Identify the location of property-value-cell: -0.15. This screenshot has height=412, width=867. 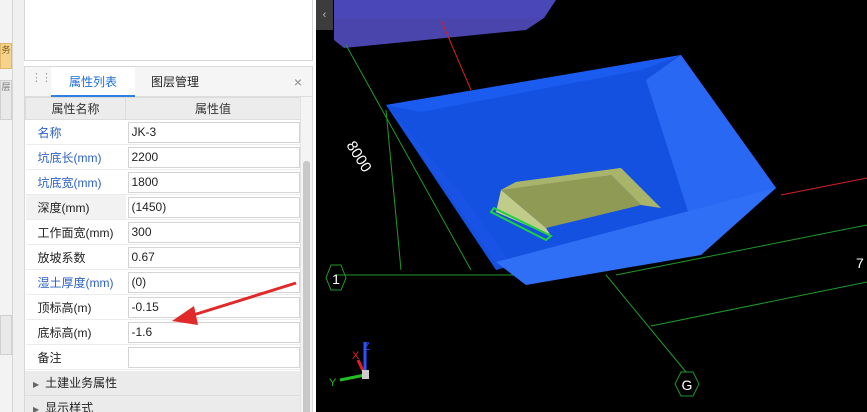
(213, 307).